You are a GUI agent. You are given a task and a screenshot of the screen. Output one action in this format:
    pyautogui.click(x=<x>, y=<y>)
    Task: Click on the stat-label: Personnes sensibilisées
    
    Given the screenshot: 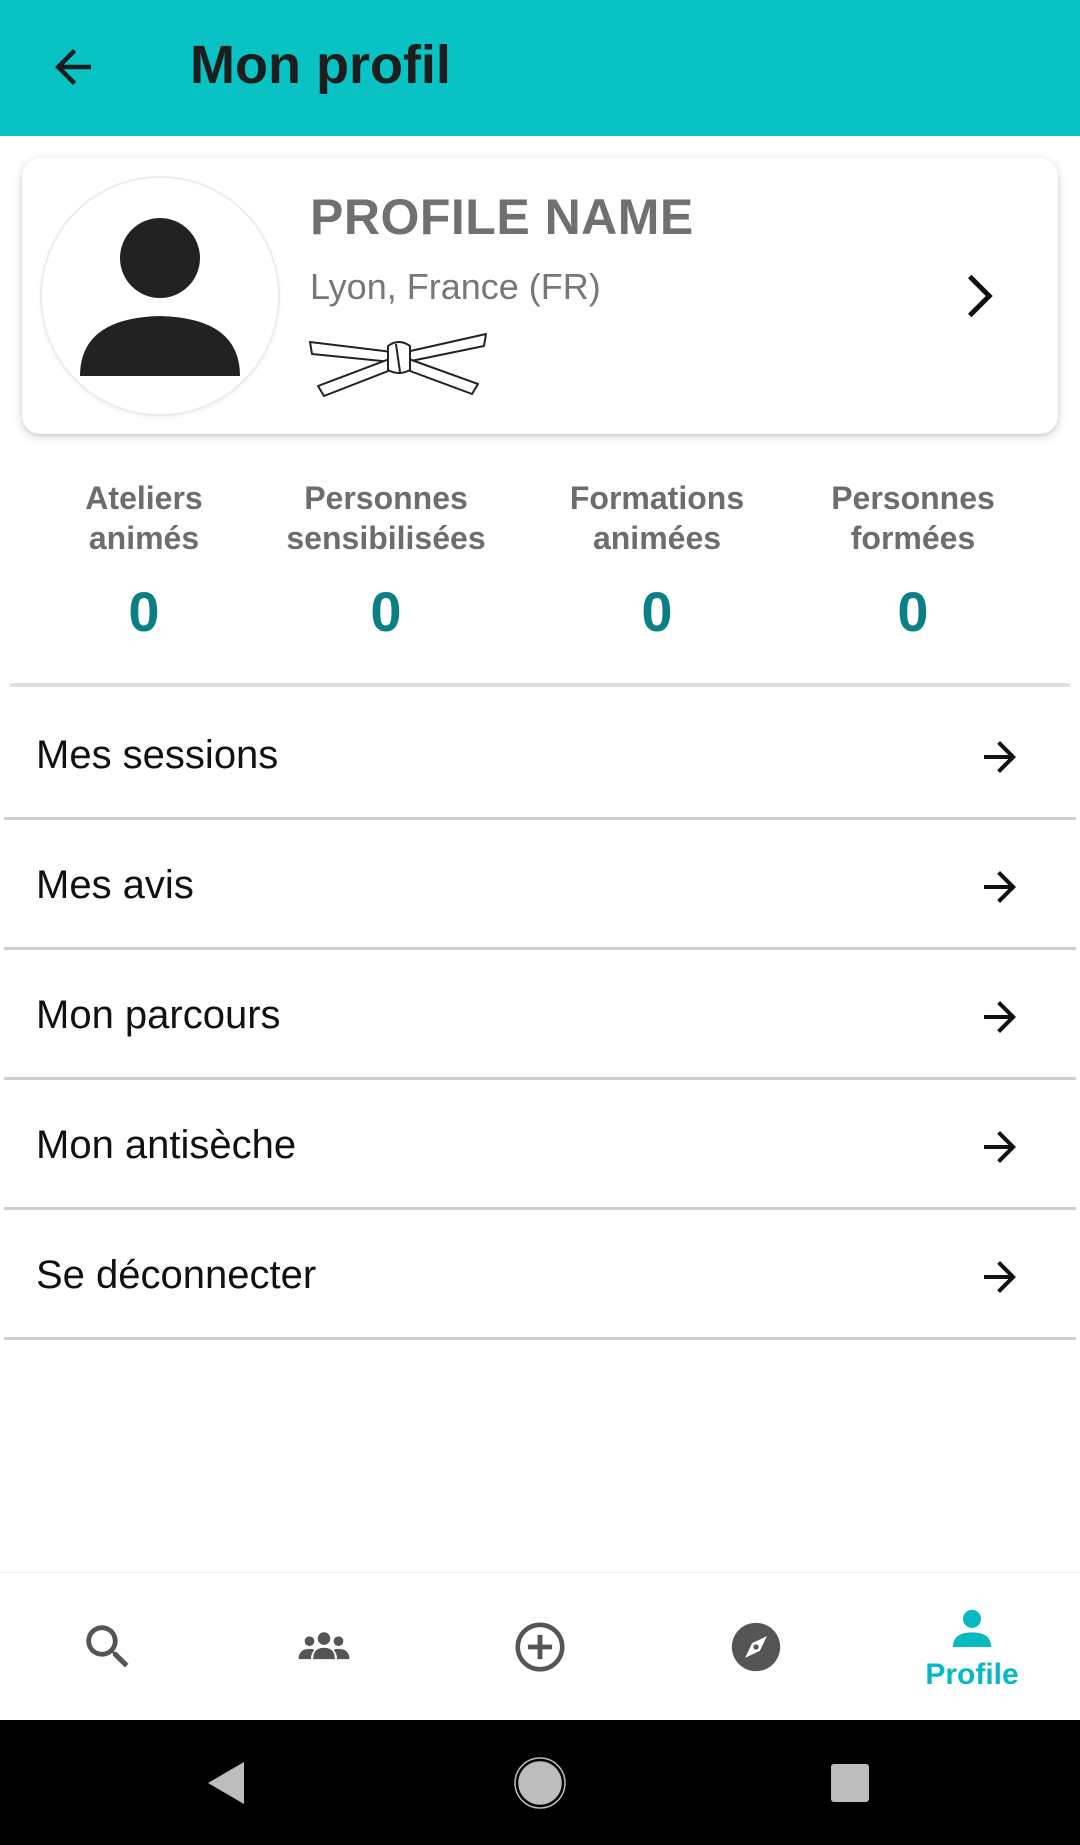 What is the action you would take?
    pyautogui.click(x=386, y=518)
    